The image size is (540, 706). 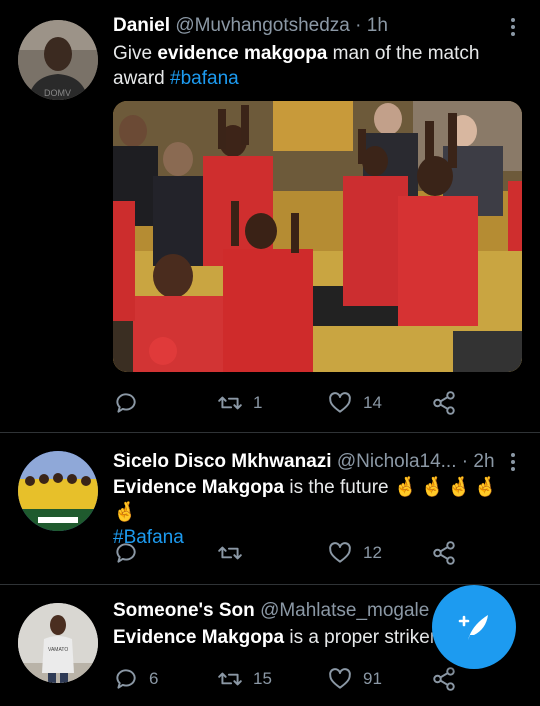 I want to click on avatar-photo: DOMV, so click(x=58, y=60).